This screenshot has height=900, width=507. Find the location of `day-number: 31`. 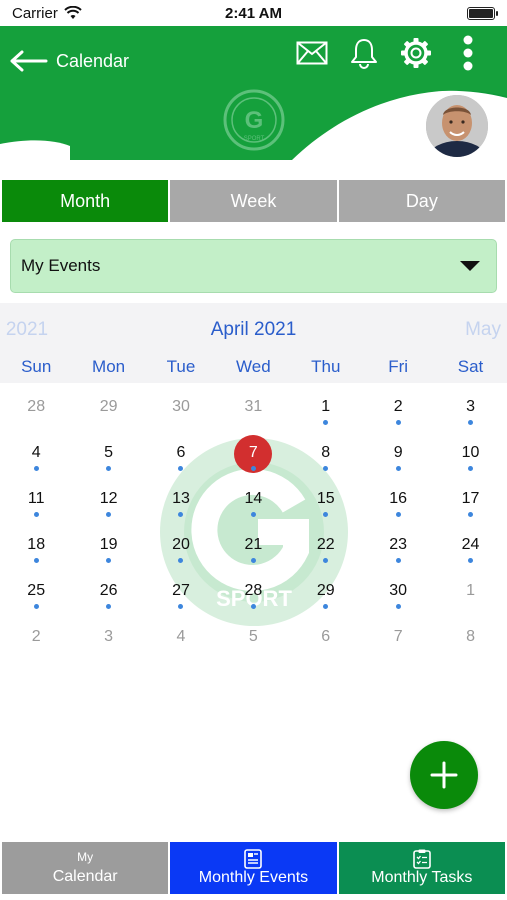

day-number: 31 is located at coordinates (253, 406).